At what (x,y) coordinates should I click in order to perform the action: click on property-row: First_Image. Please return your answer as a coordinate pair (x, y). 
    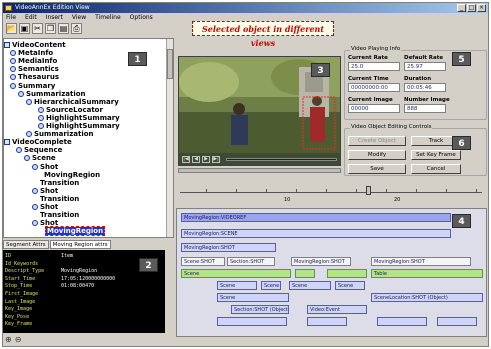
    Looking at the image, I should click on (84, 294).